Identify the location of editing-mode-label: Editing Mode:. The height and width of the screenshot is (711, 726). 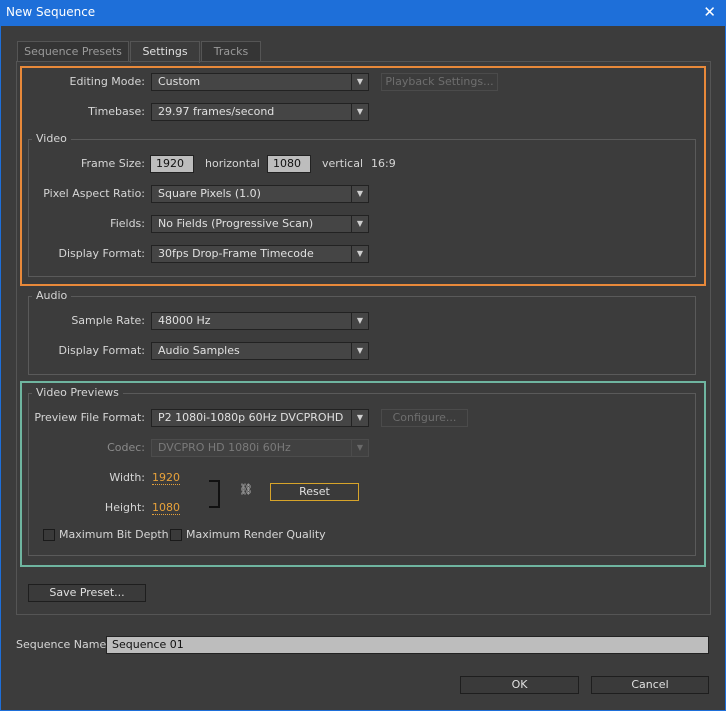
(107, 81).